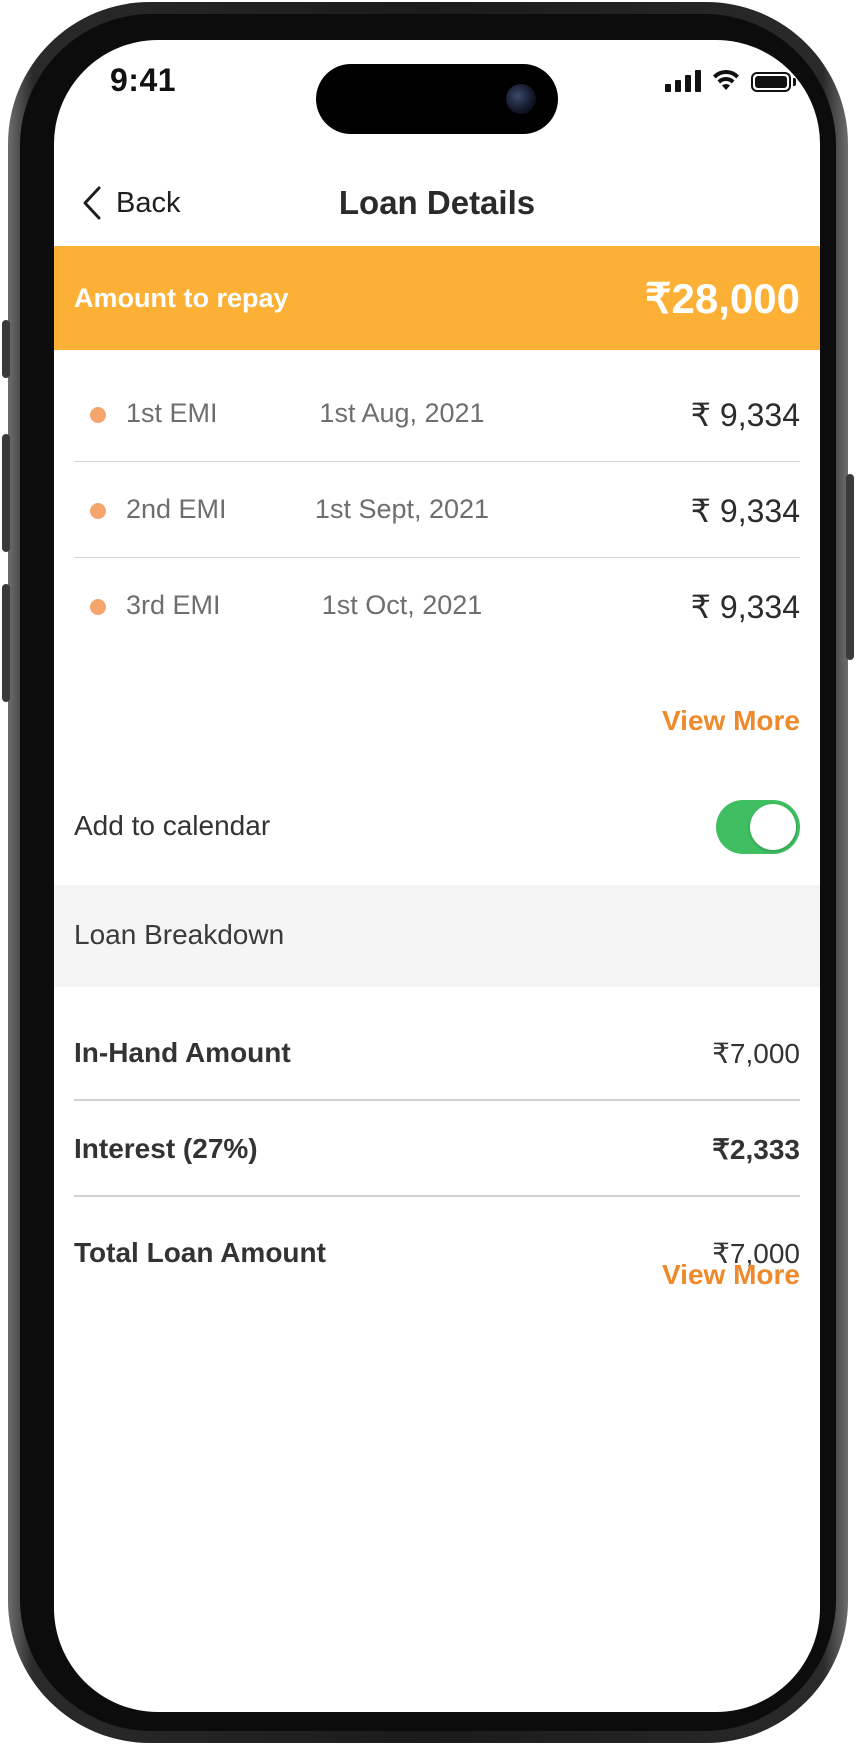  What do you see at coordinates (172, 413) in the screenshot?
I see `emi-name: 1st EMI` at bounding box center [172, 413].